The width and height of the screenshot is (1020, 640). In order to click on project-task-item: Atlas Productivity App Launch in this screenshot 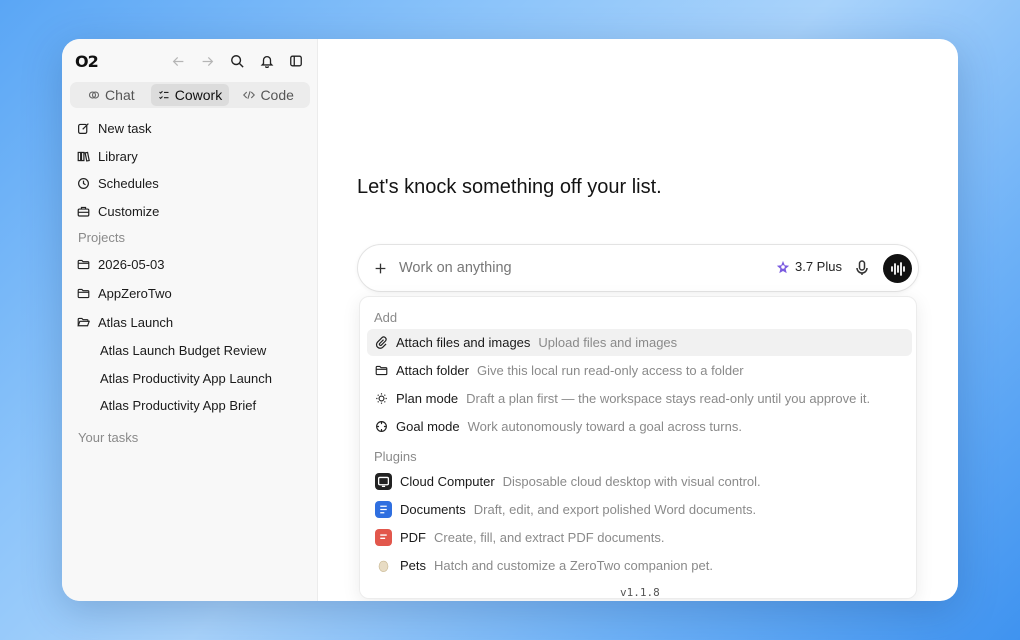, I will do `click(190, 379)`.